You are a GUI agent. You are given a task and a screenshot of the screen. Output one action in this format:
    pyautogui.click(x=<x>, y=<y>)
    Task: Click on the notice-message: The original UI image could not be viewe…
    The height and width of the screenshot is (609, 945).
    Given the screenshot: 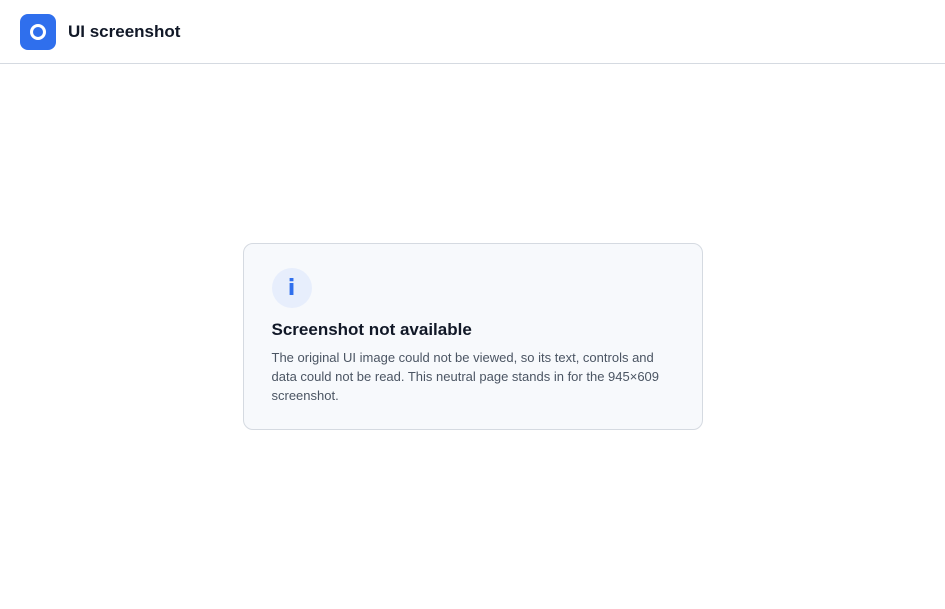 What is the action you would take?
    pyautogui.click(x=465, y=376)
    